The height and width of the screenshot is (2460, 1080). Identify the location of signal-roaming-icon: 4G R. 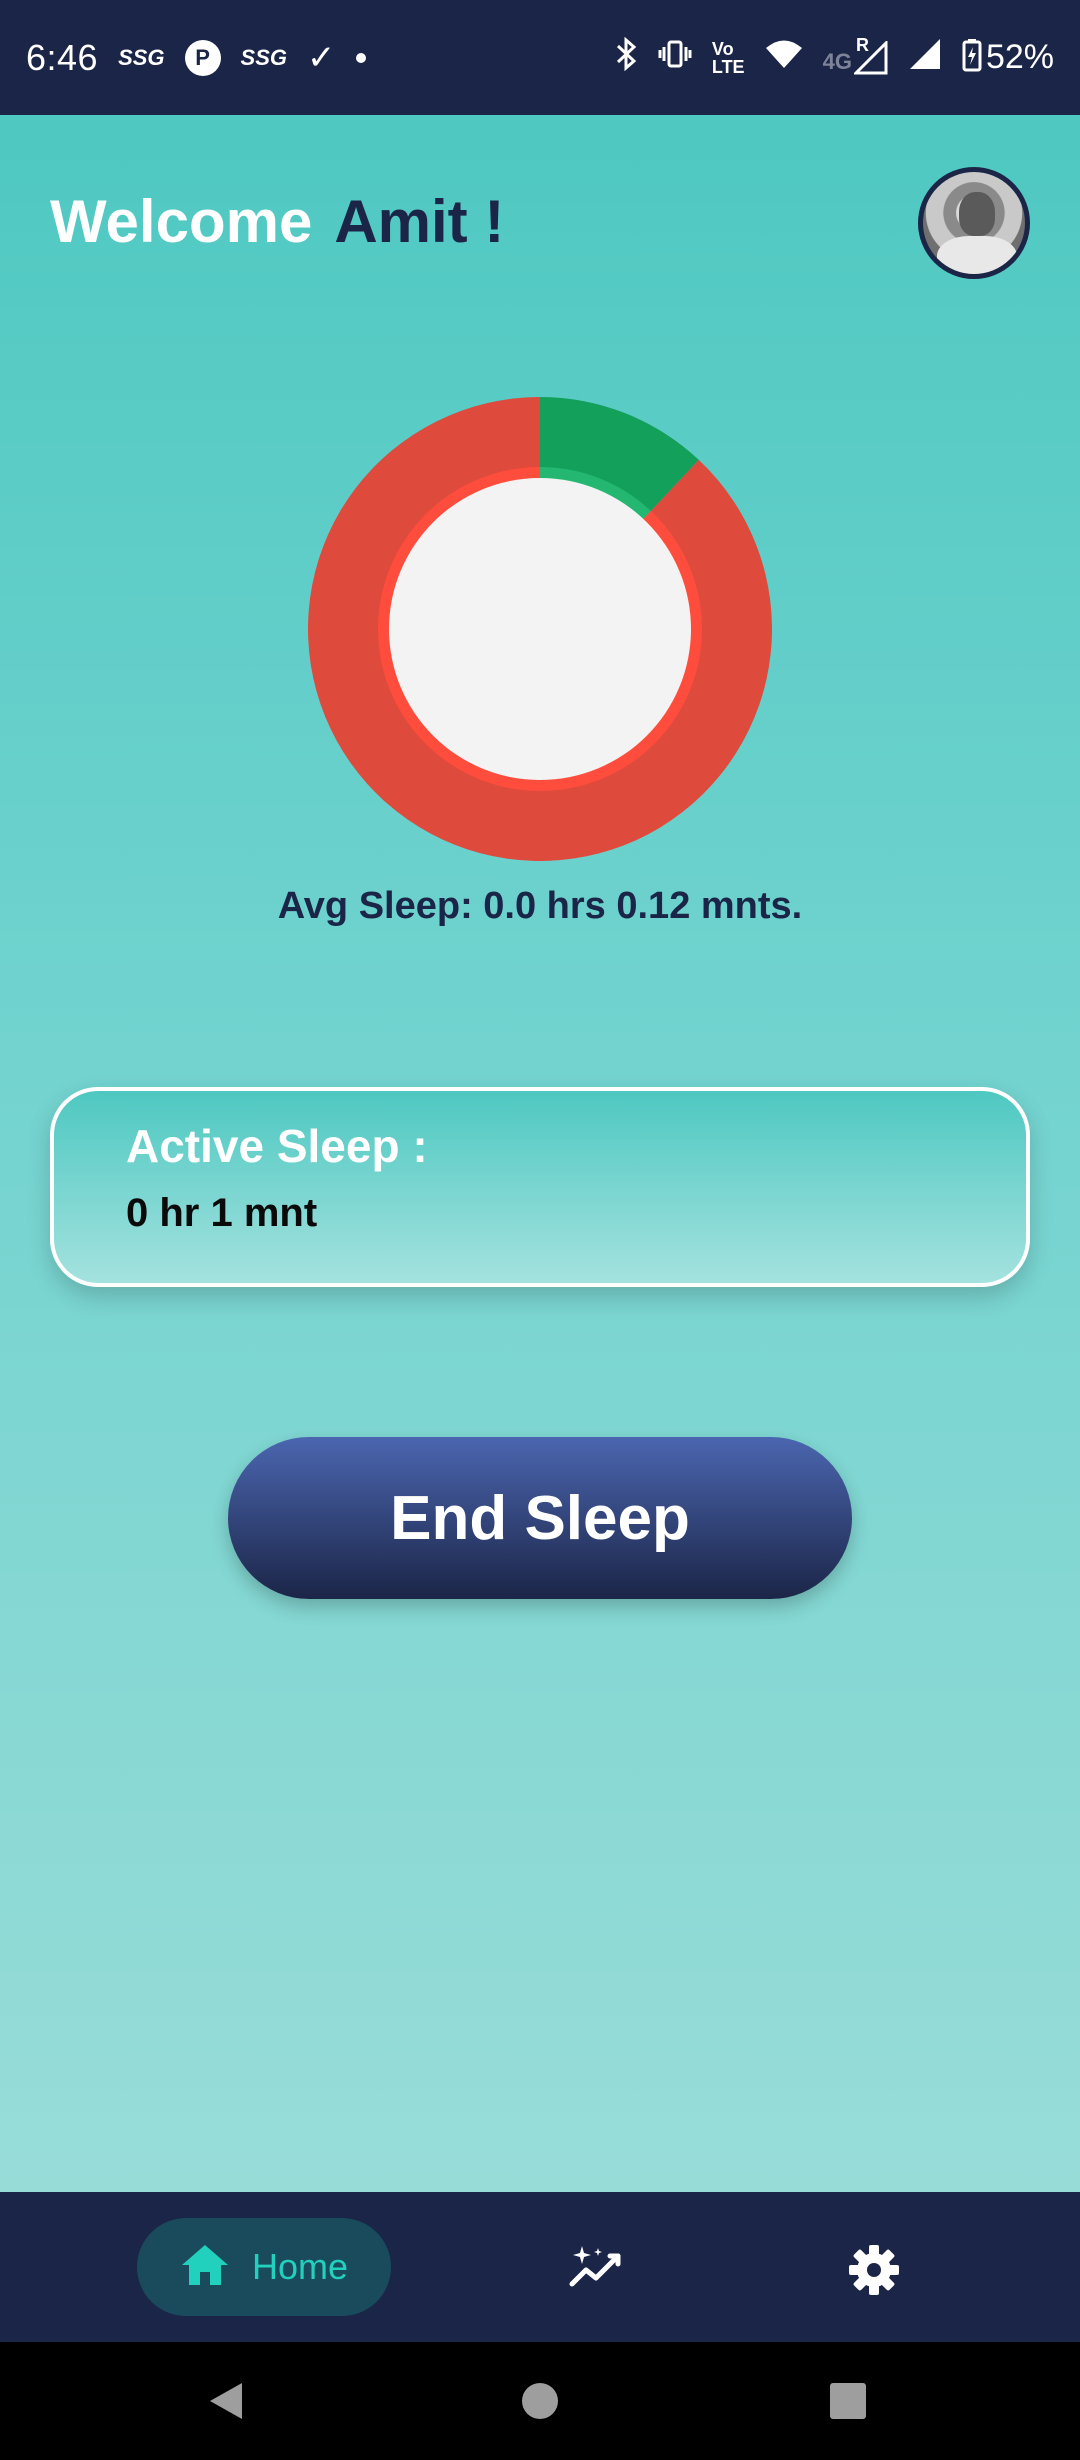
(855, 55).